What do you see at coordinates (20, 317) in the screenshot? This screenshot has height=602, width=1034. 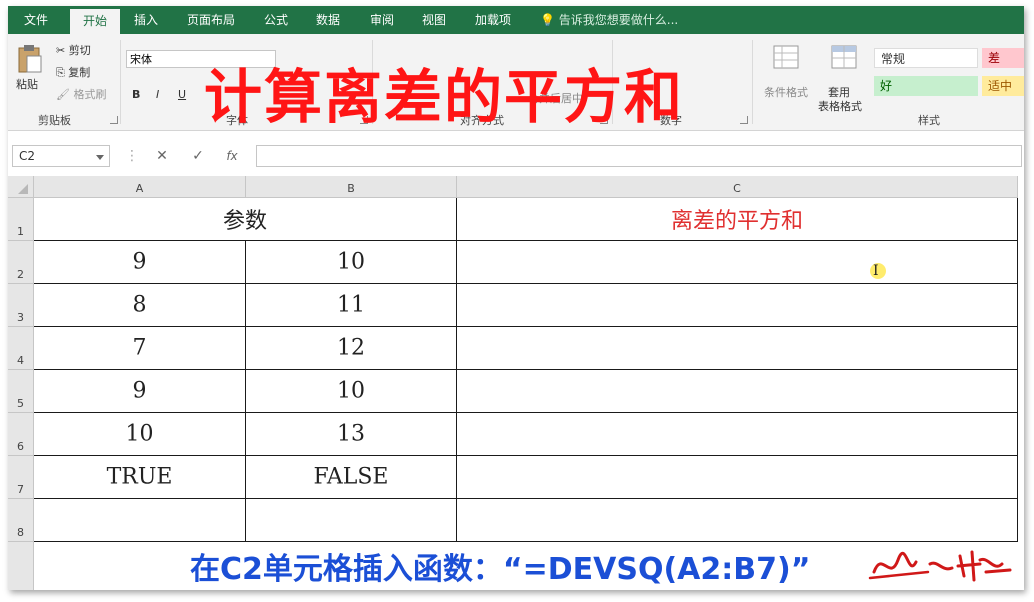 I see `row-number: 3` at bounding box center [20, 317].